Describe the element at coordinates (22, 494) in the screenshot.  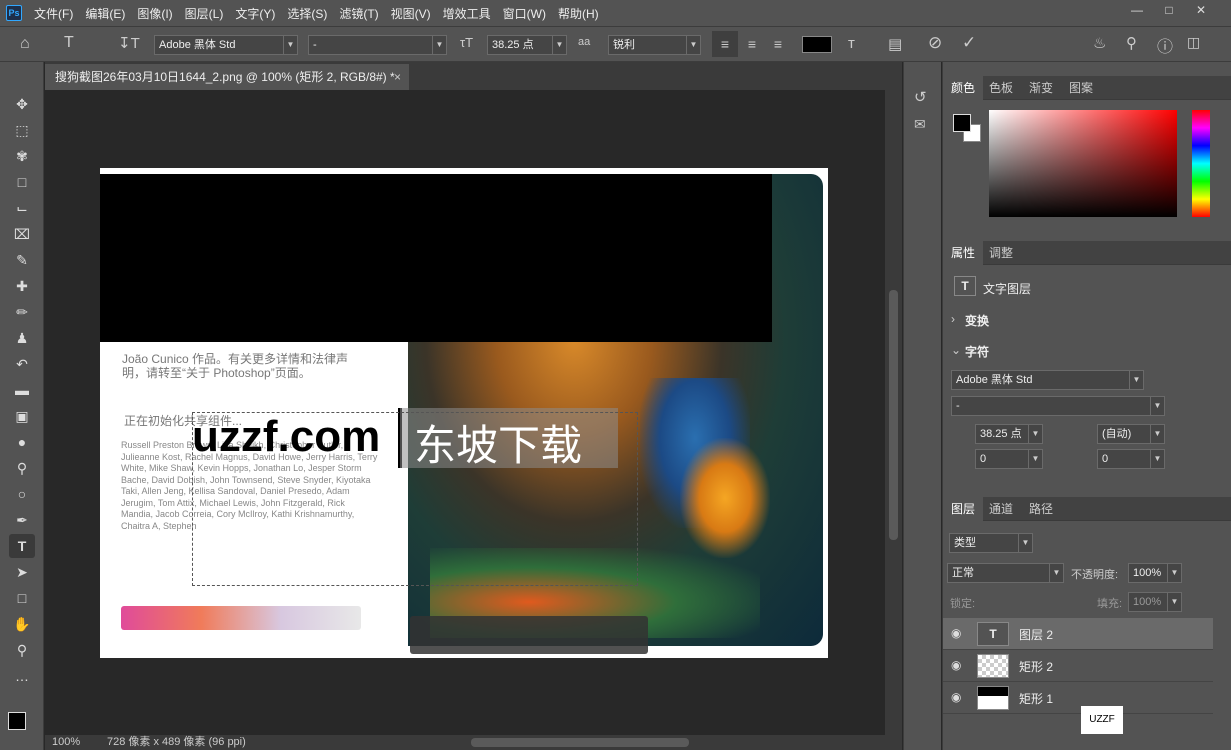
I see `dodge-burn-icon: ○` at that location.